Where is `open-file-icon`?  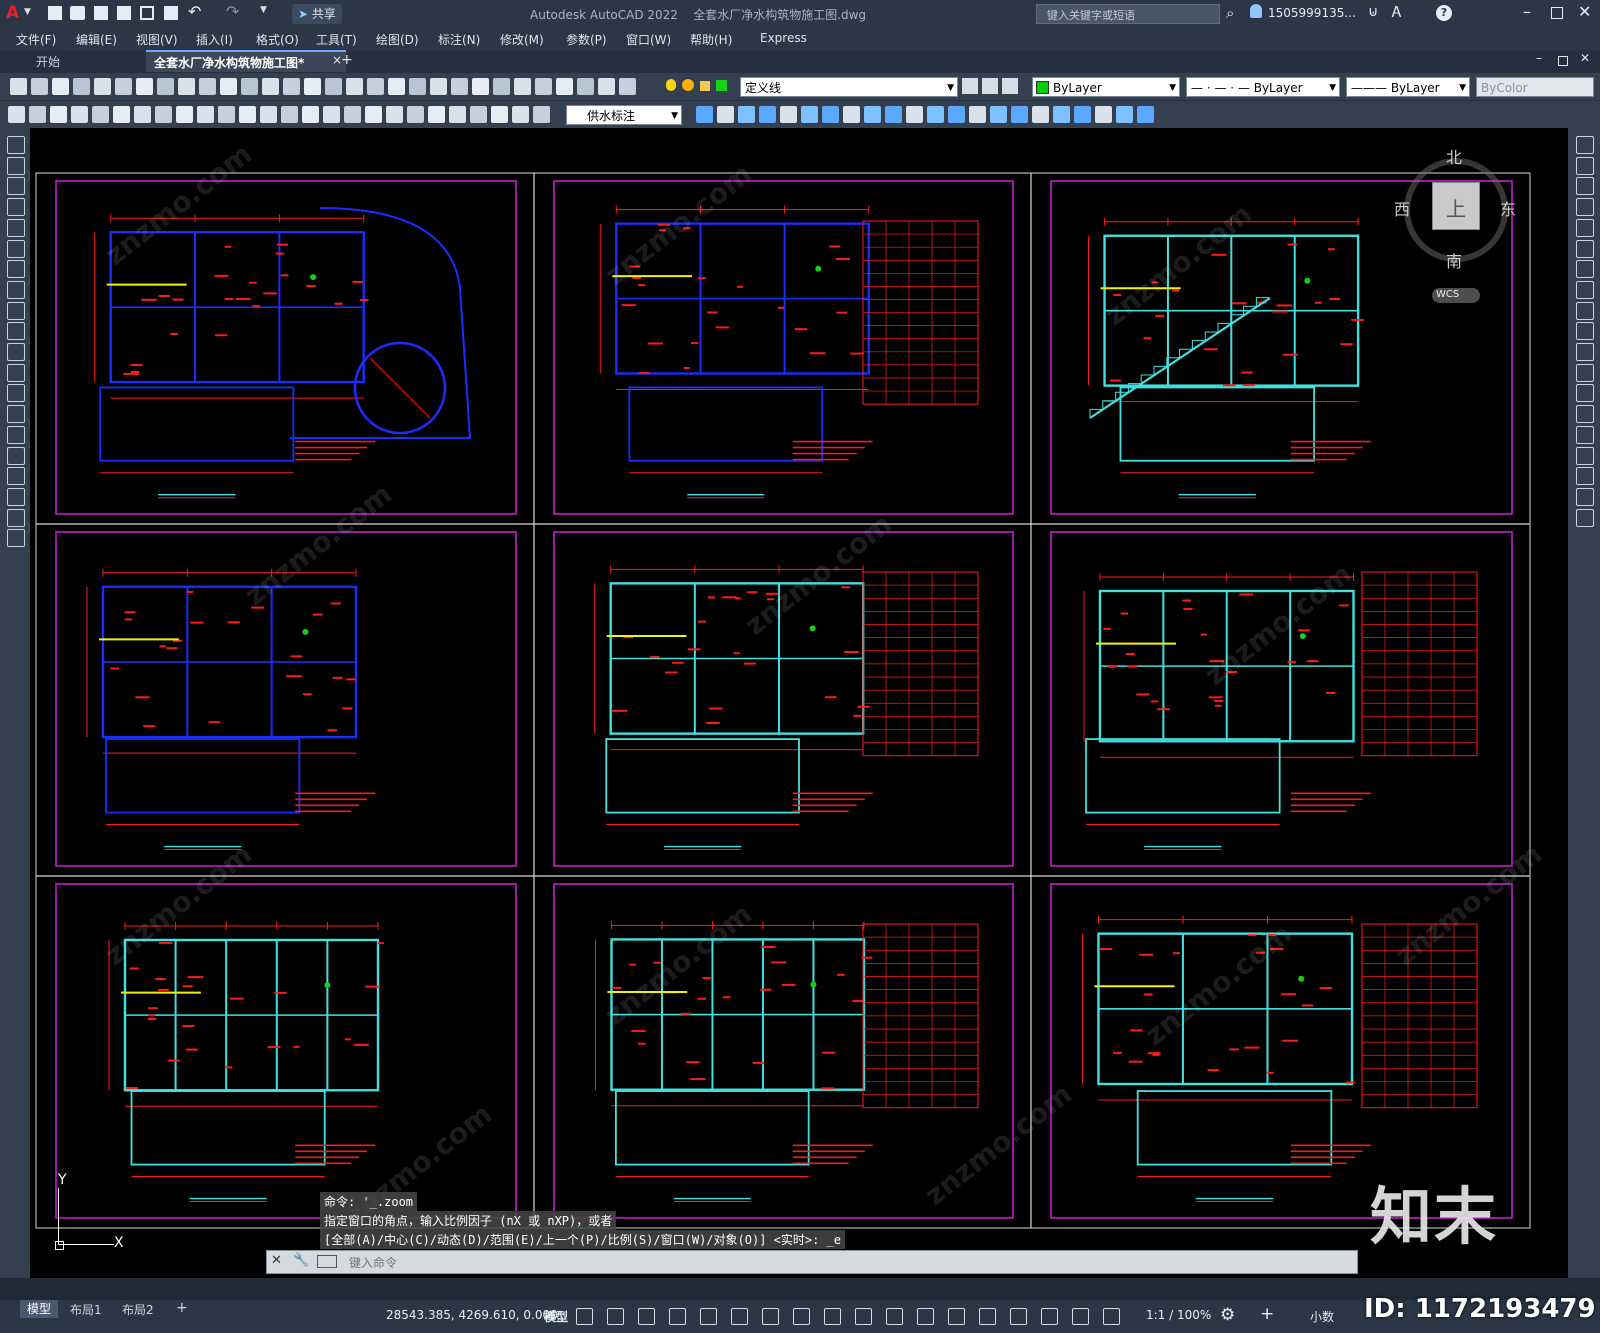 open-file-icon is located at coordinates (77, 13).